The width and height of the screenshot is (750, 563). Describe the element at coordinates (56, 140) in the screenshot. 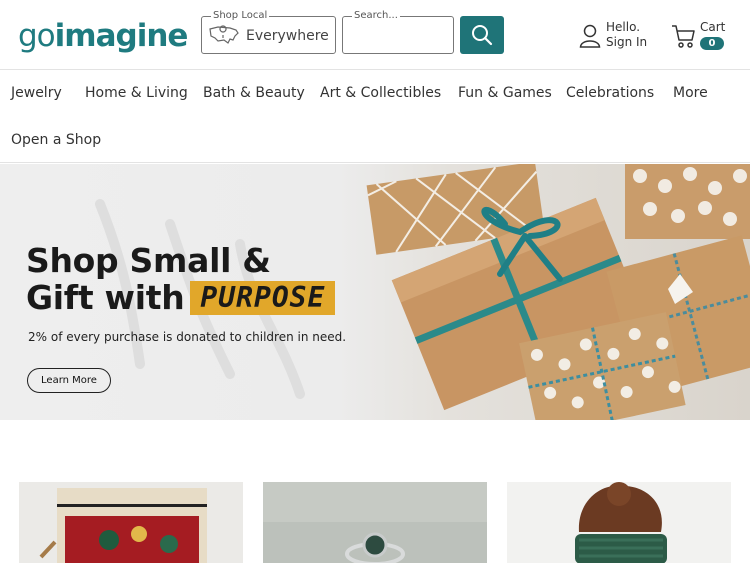

I see `nav-item-open-a-shop: Open a Shop` at that location.